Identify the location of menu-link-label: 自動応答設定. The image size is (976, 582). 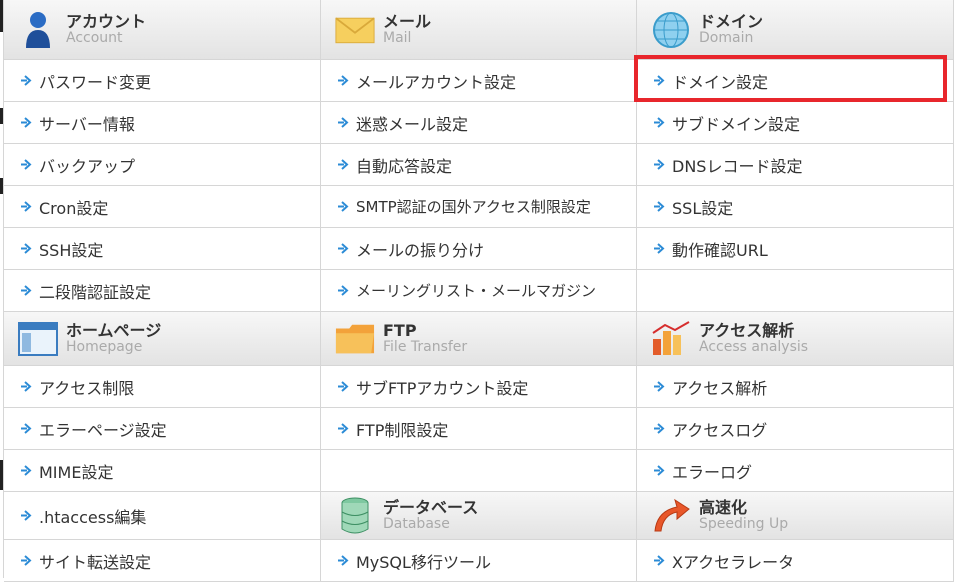
(404, 166).